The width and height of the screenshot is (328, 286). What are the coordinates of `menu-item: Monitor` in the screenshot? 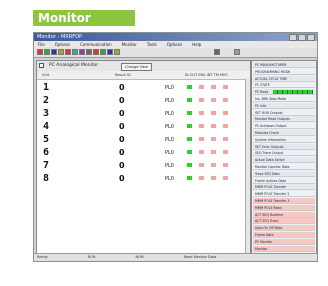 It's located at (129, 44).